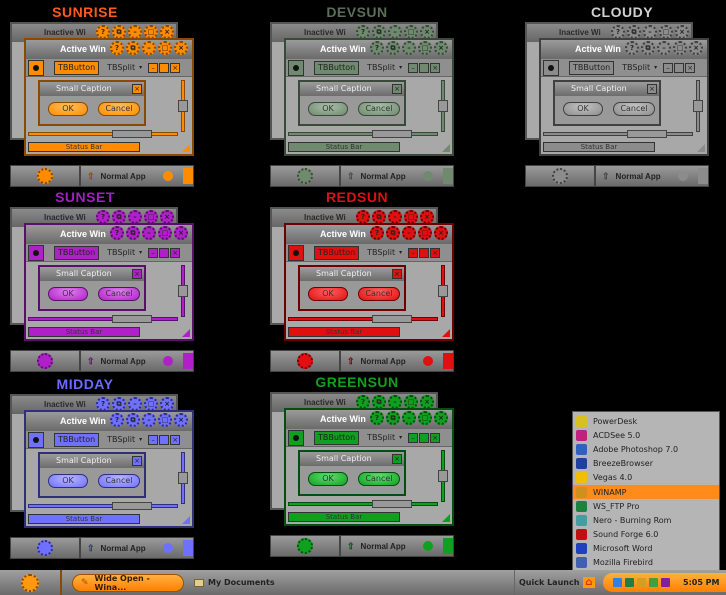 The image size is (726, 595). I want to click on start-menu-item: ACDSee 5.0, so click(646, 435).